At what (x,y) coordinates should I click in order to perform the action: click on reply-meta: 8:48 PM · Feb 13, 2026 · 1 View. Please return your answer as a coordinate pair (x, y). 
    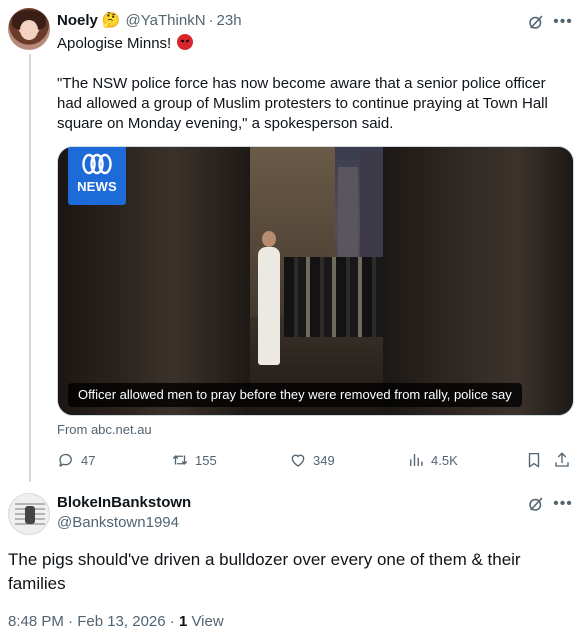
    Looking at the image, I should click on (116, 621).